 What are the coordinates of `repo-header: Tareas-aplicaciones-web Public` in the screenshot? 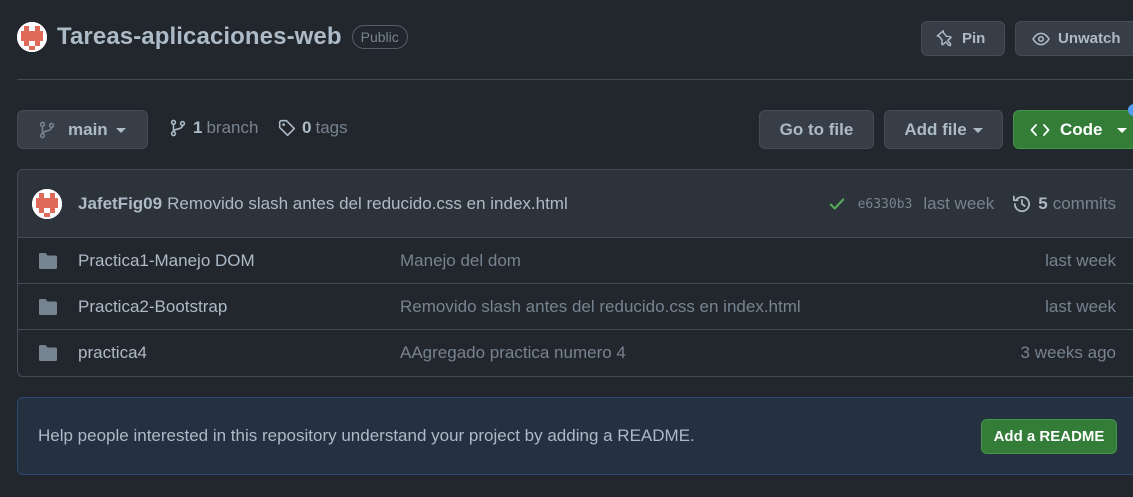 It's located at (212, 37).